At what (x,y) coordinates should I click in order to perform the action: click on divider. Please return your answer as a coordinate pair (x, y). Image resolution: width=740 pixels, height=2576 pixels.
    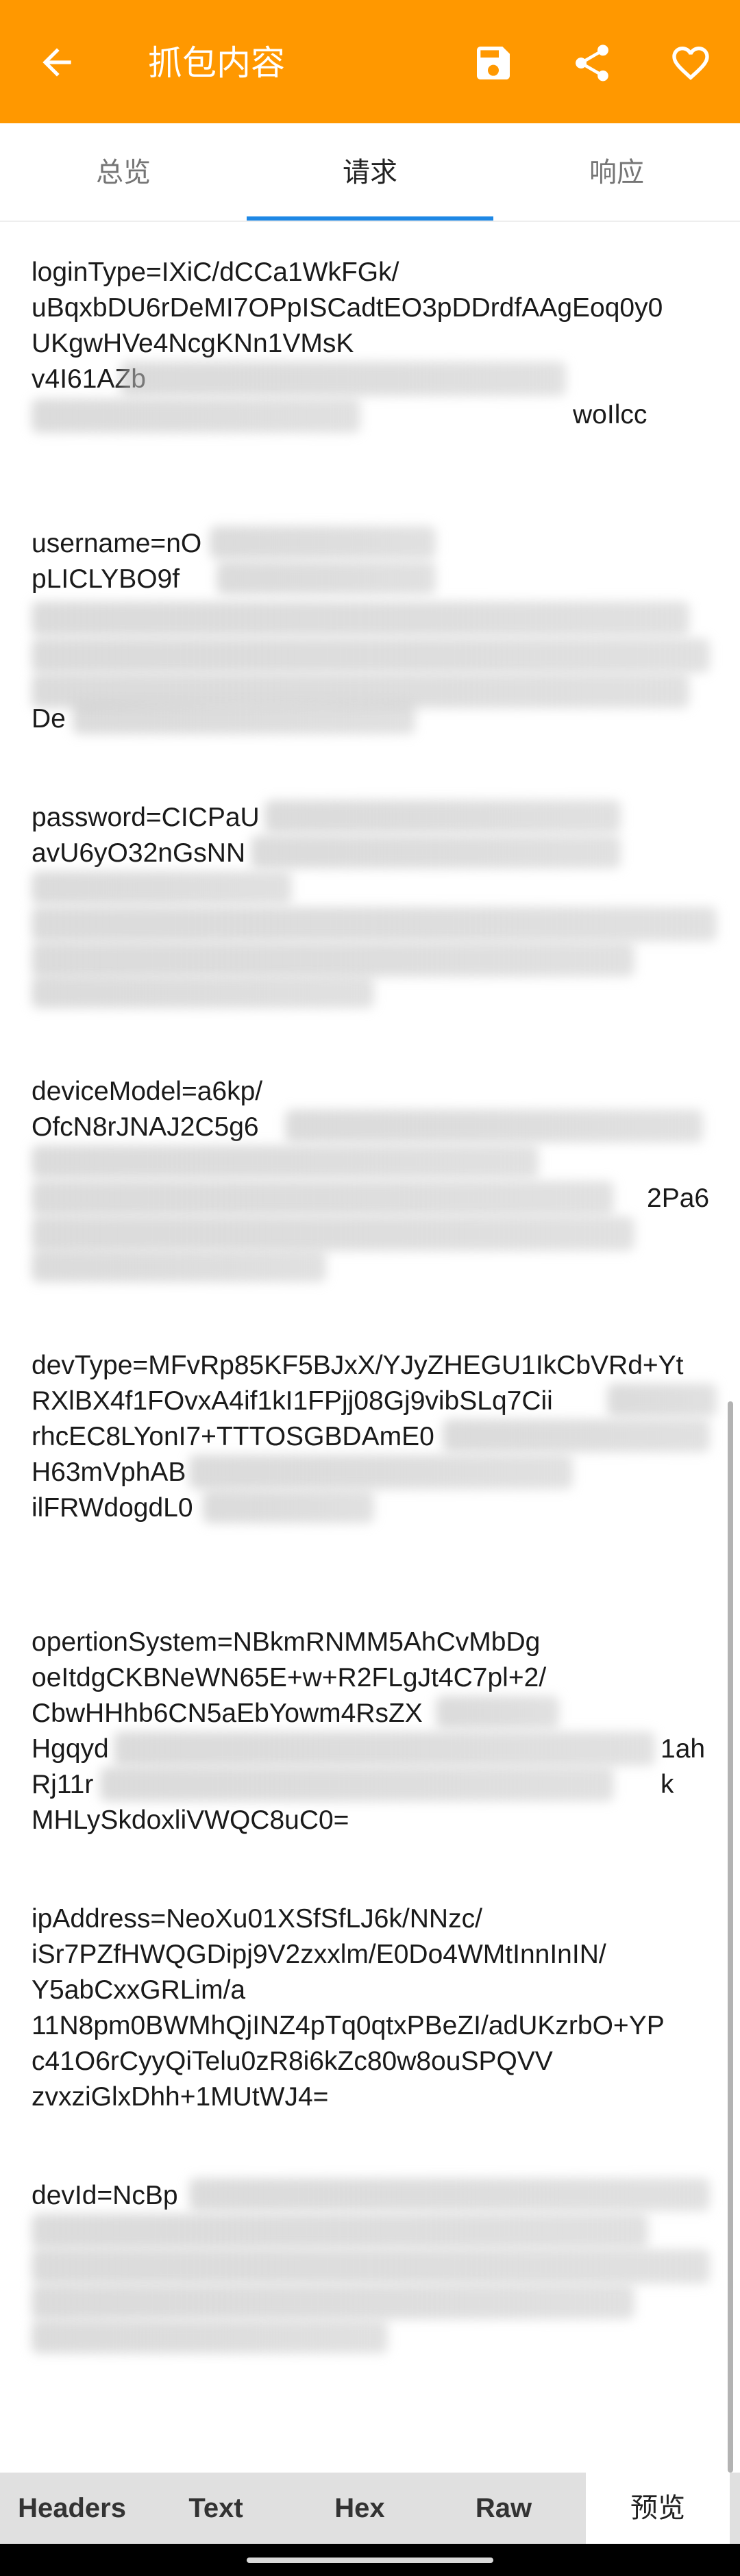
    Looking at the image, I should click on (370, 221).